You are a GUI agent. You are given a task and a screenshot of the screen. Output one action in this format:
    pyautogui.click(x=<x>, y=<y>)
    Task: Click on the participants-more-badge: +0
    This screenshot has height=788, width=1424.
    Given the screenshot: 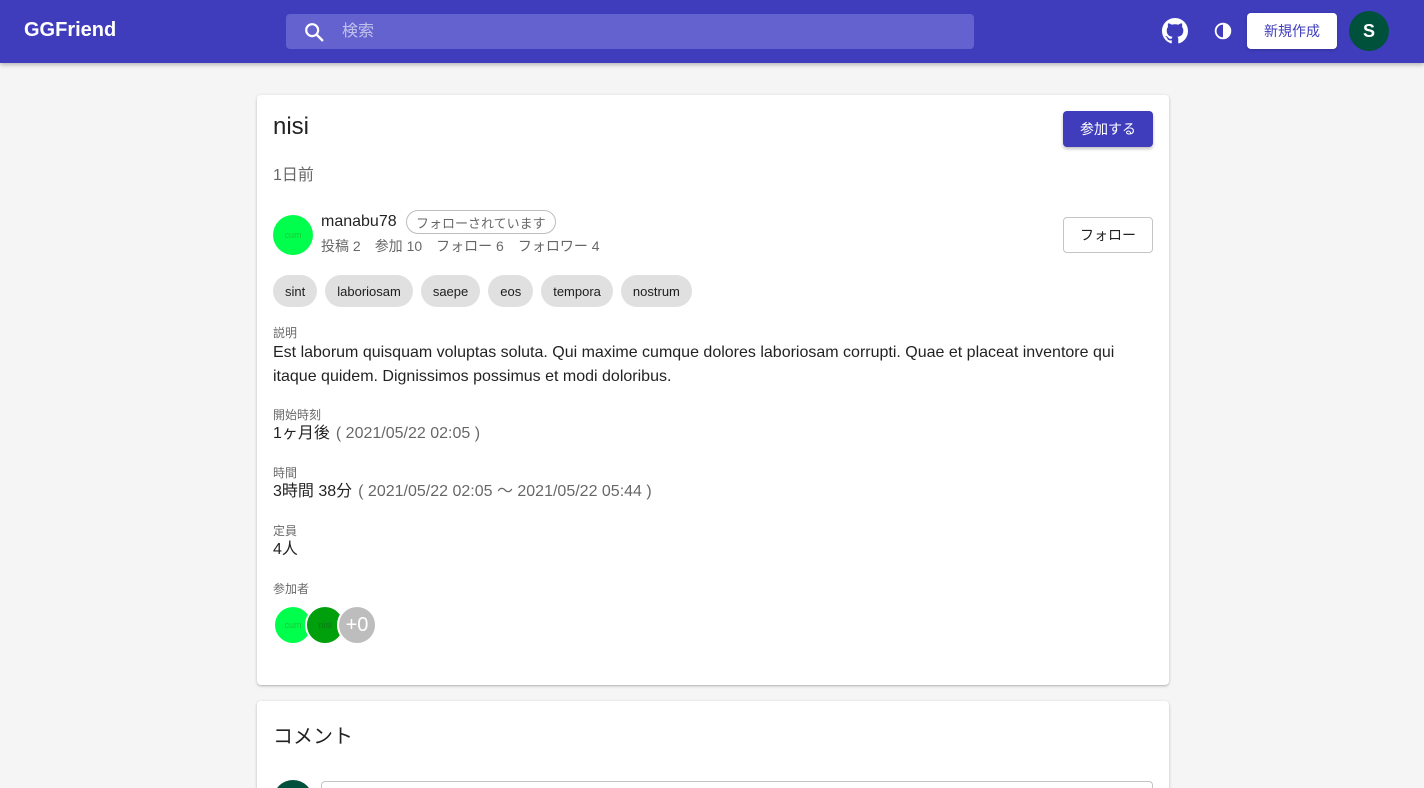 What is the action you would take?
    pyautogui.click(x=357, y=625)
    